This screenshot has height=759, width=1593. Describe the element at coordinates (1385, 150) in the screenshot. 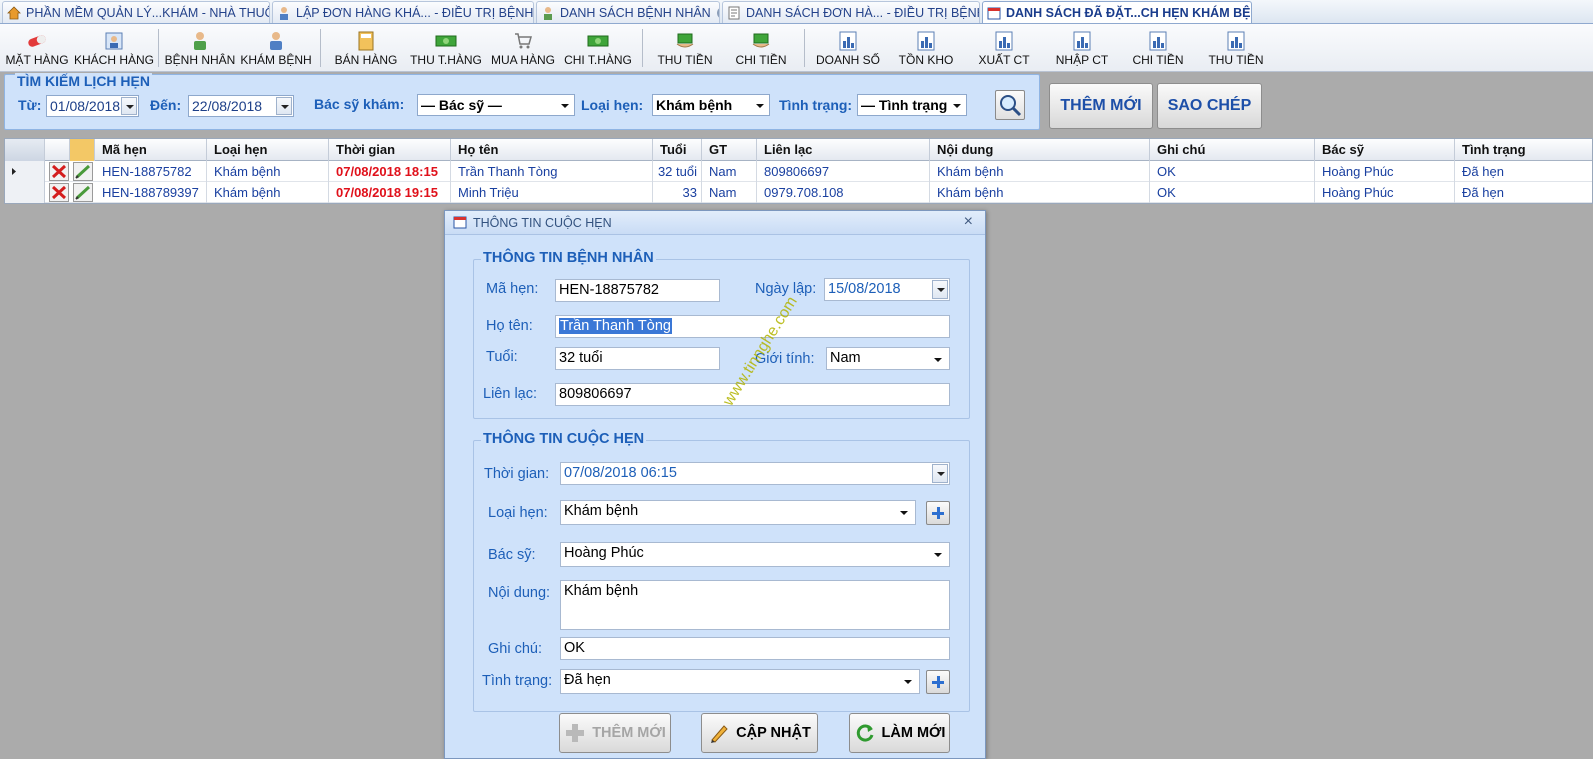

I see `column-header-doctor: Bác sỹ` at that location.